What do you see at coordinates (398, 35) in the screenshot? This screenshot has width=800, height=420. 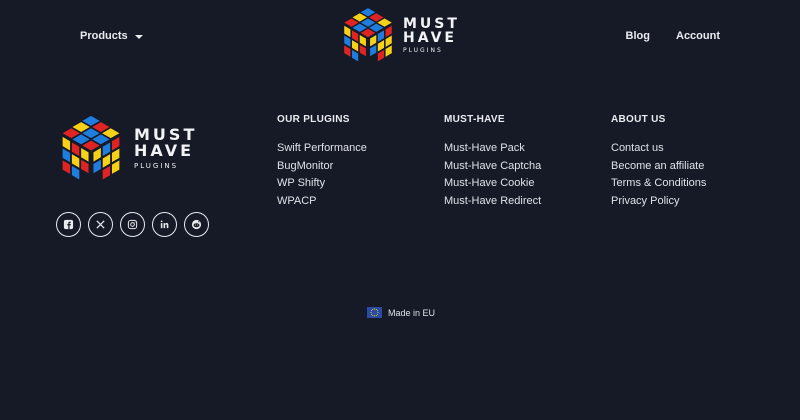 I see `header-logo: MUST HAVE PLUGINS` at bounding box center [398, 35].